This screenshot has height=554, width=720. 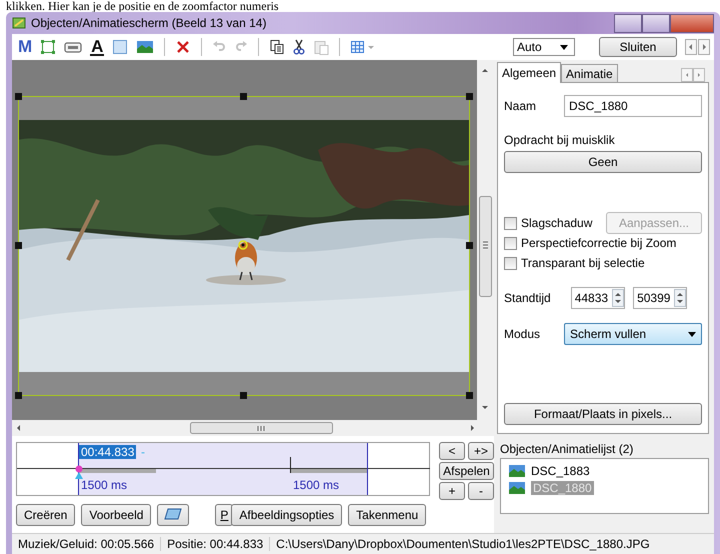 I want to click on timeline: 00:44.833 - 1500 ms 1500 ms, so click(x=223, y=469).